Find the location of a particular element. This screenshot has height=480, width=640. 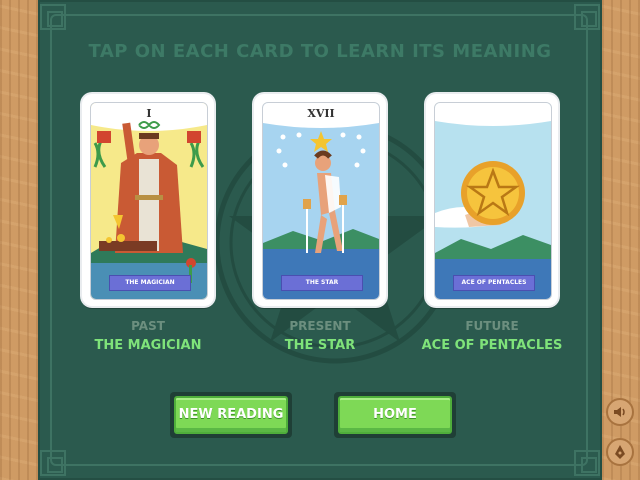

speaker-icon-glyph is located at coordinates (619, 412).